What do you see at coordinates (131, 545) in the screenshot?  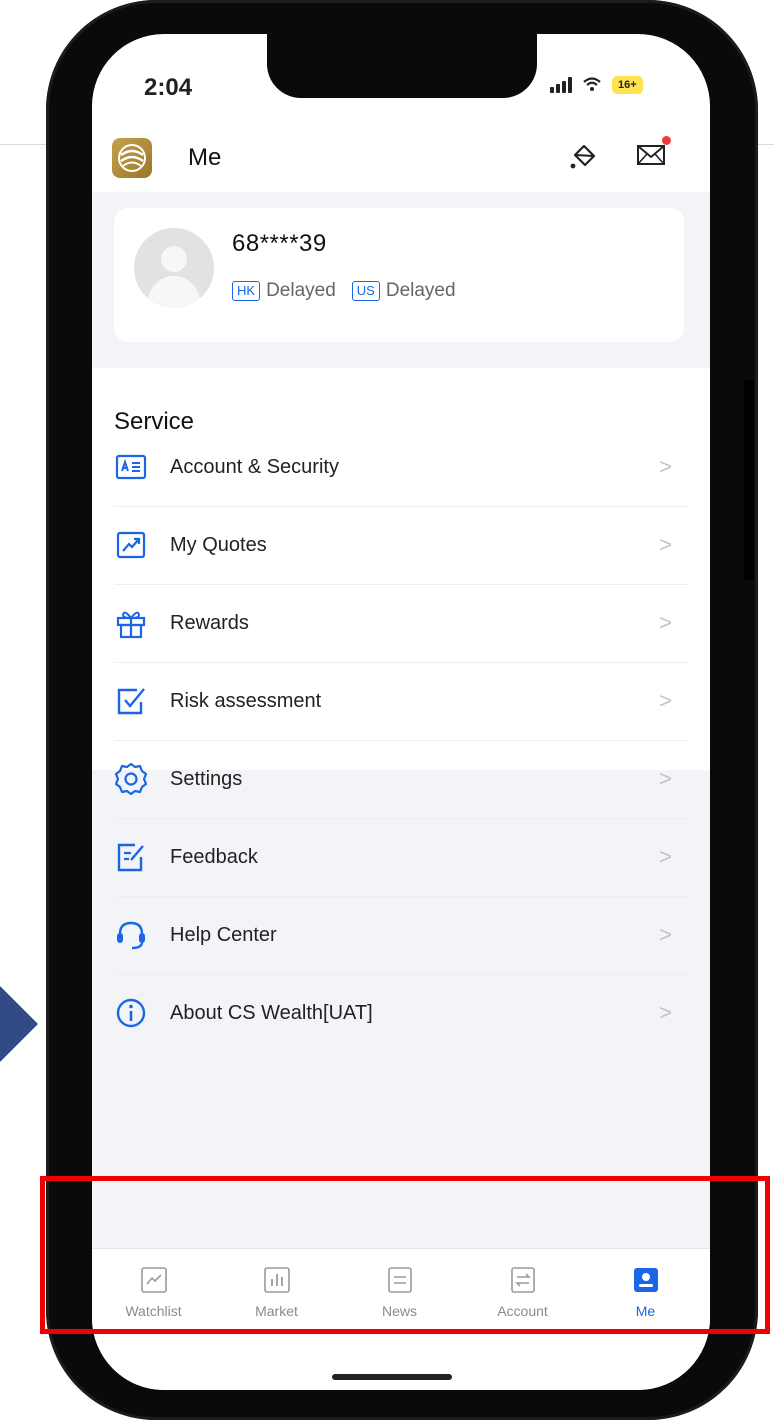 I see `trend-chart-icon` at bounding box center [131, 545].